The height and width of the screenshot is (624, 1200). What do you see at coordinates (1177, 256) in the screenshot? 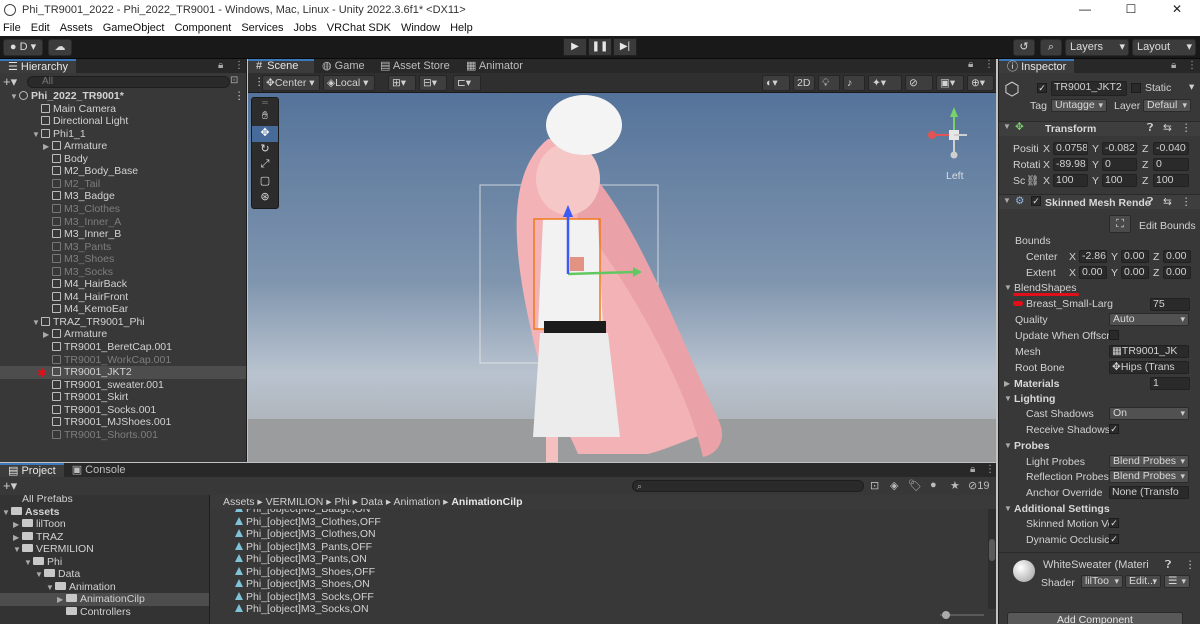
I see `center-z-field: 0.00` at bounding box center [1177, 256].